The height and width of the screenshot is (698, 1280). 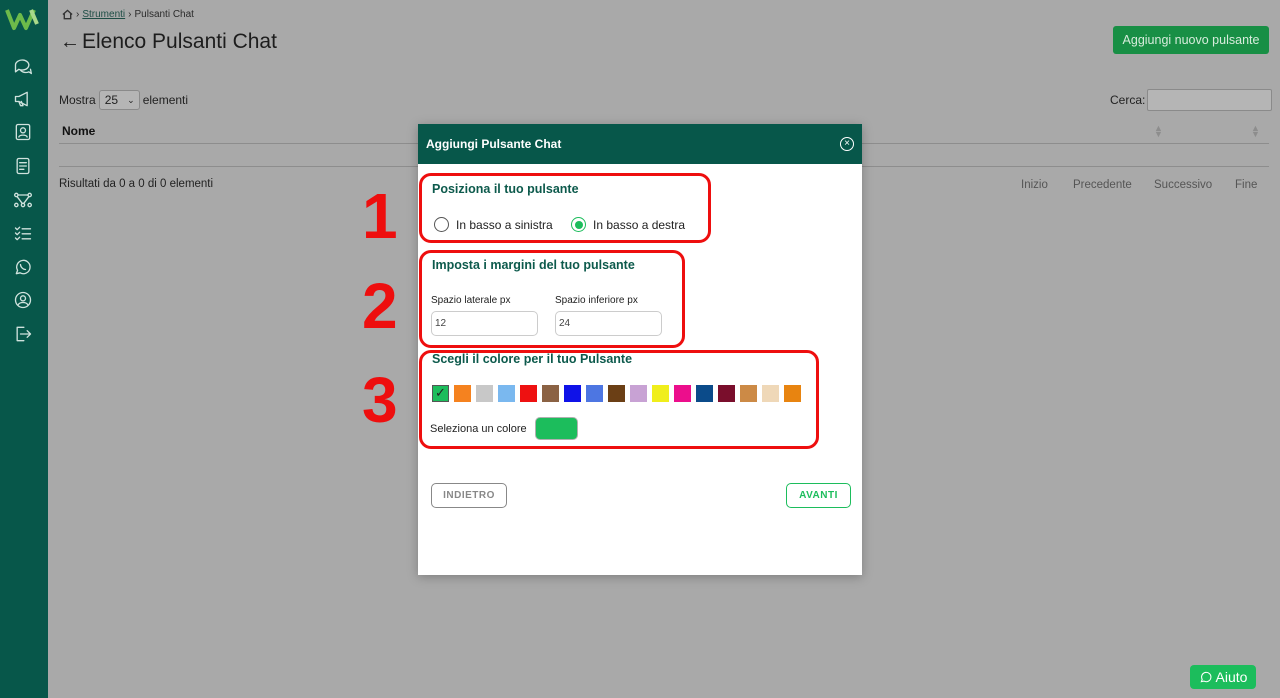 What do you see at coordinates (103, 14) in the screenshot?
I see `breadcrumb-parent: Strumenti` at bounding box center [103, 14].